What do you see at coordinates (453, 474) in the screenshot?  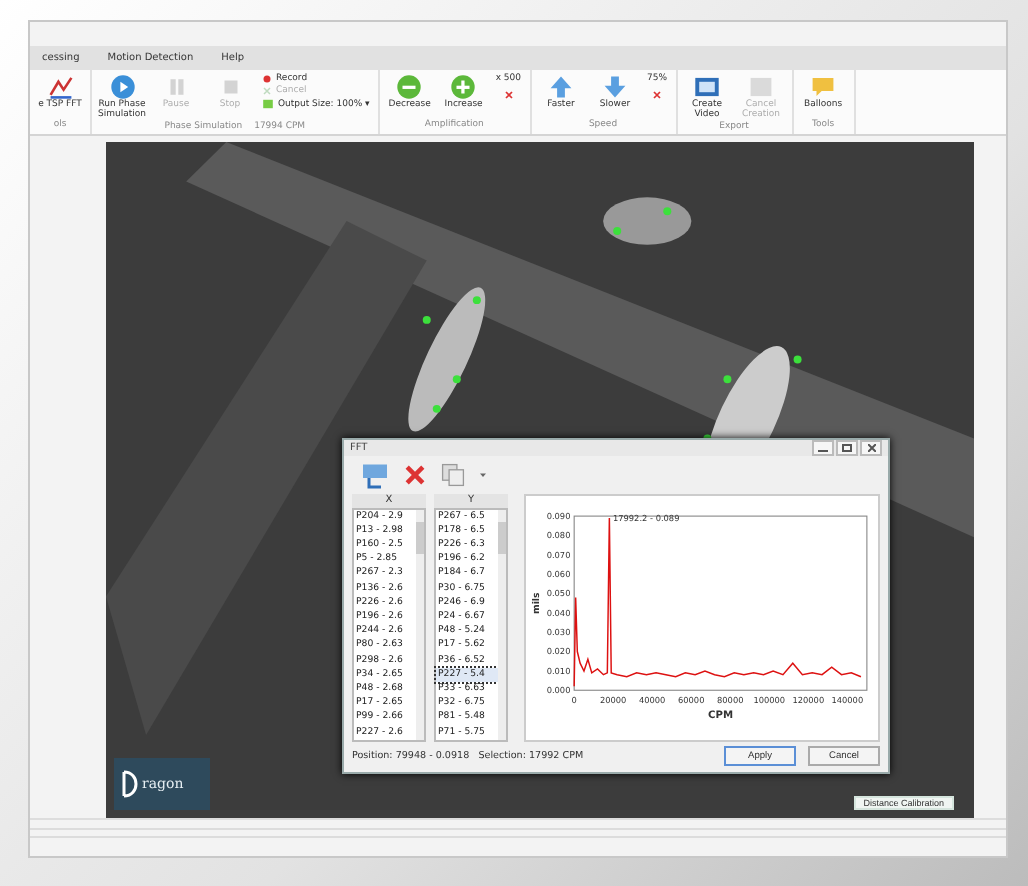 I see `copy-icon` at bounding box center [453, 474].